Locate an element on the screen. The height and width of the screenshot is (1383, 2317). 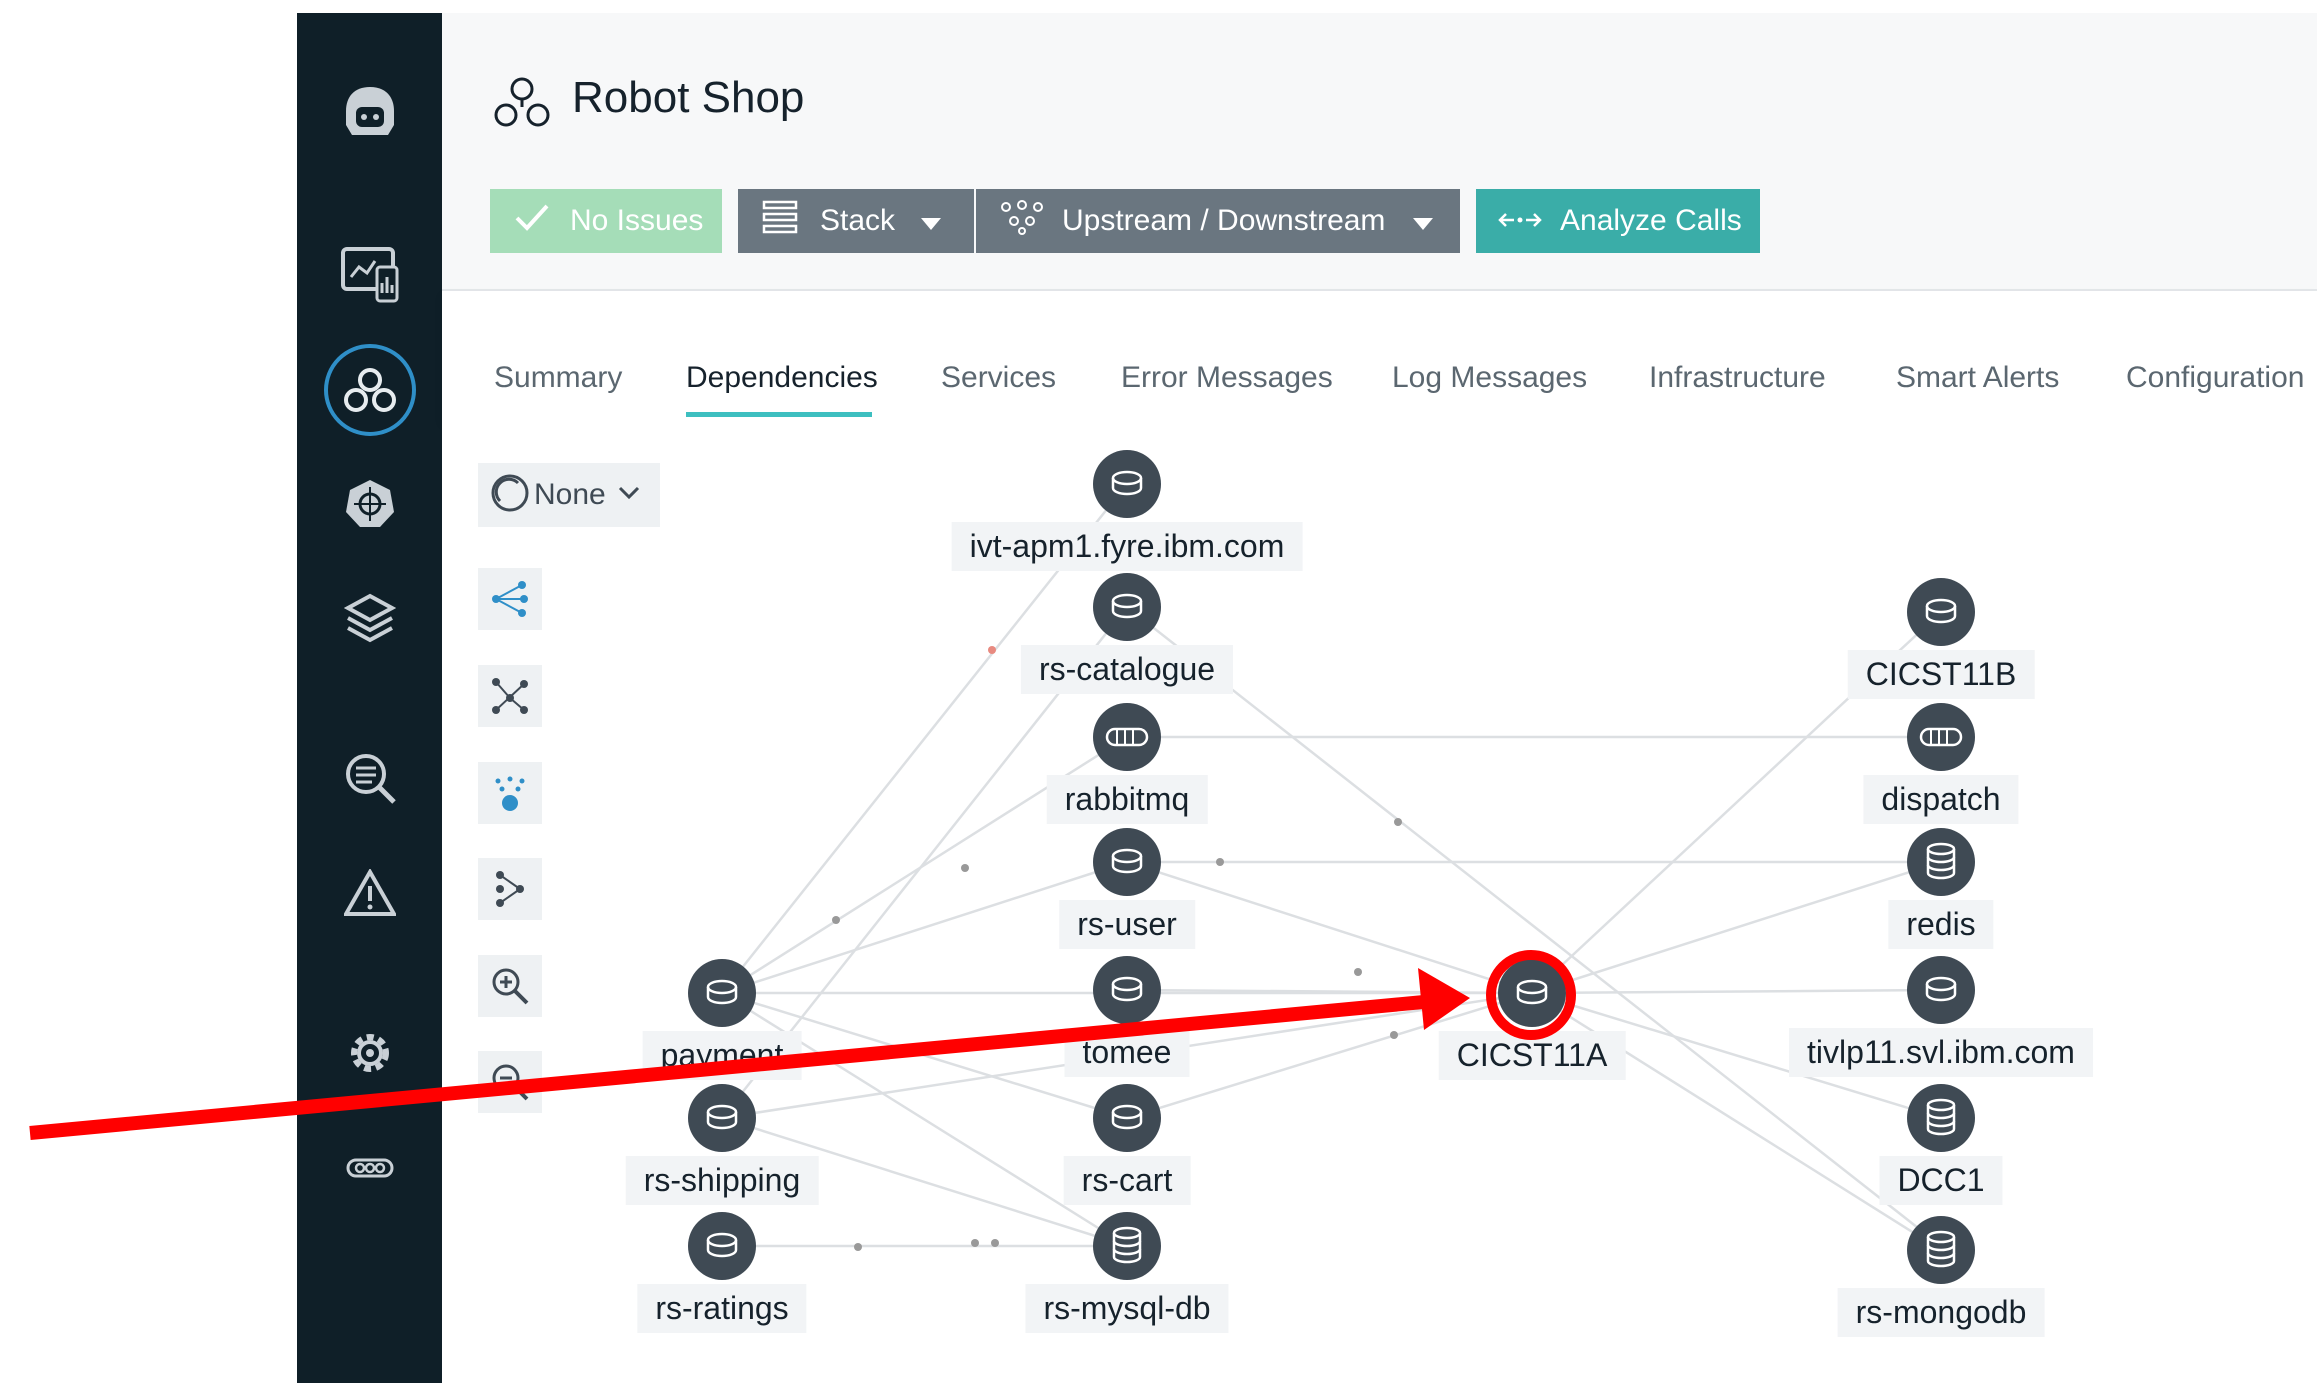
annotation-arrow-line is located at coordinates (737, 1066).